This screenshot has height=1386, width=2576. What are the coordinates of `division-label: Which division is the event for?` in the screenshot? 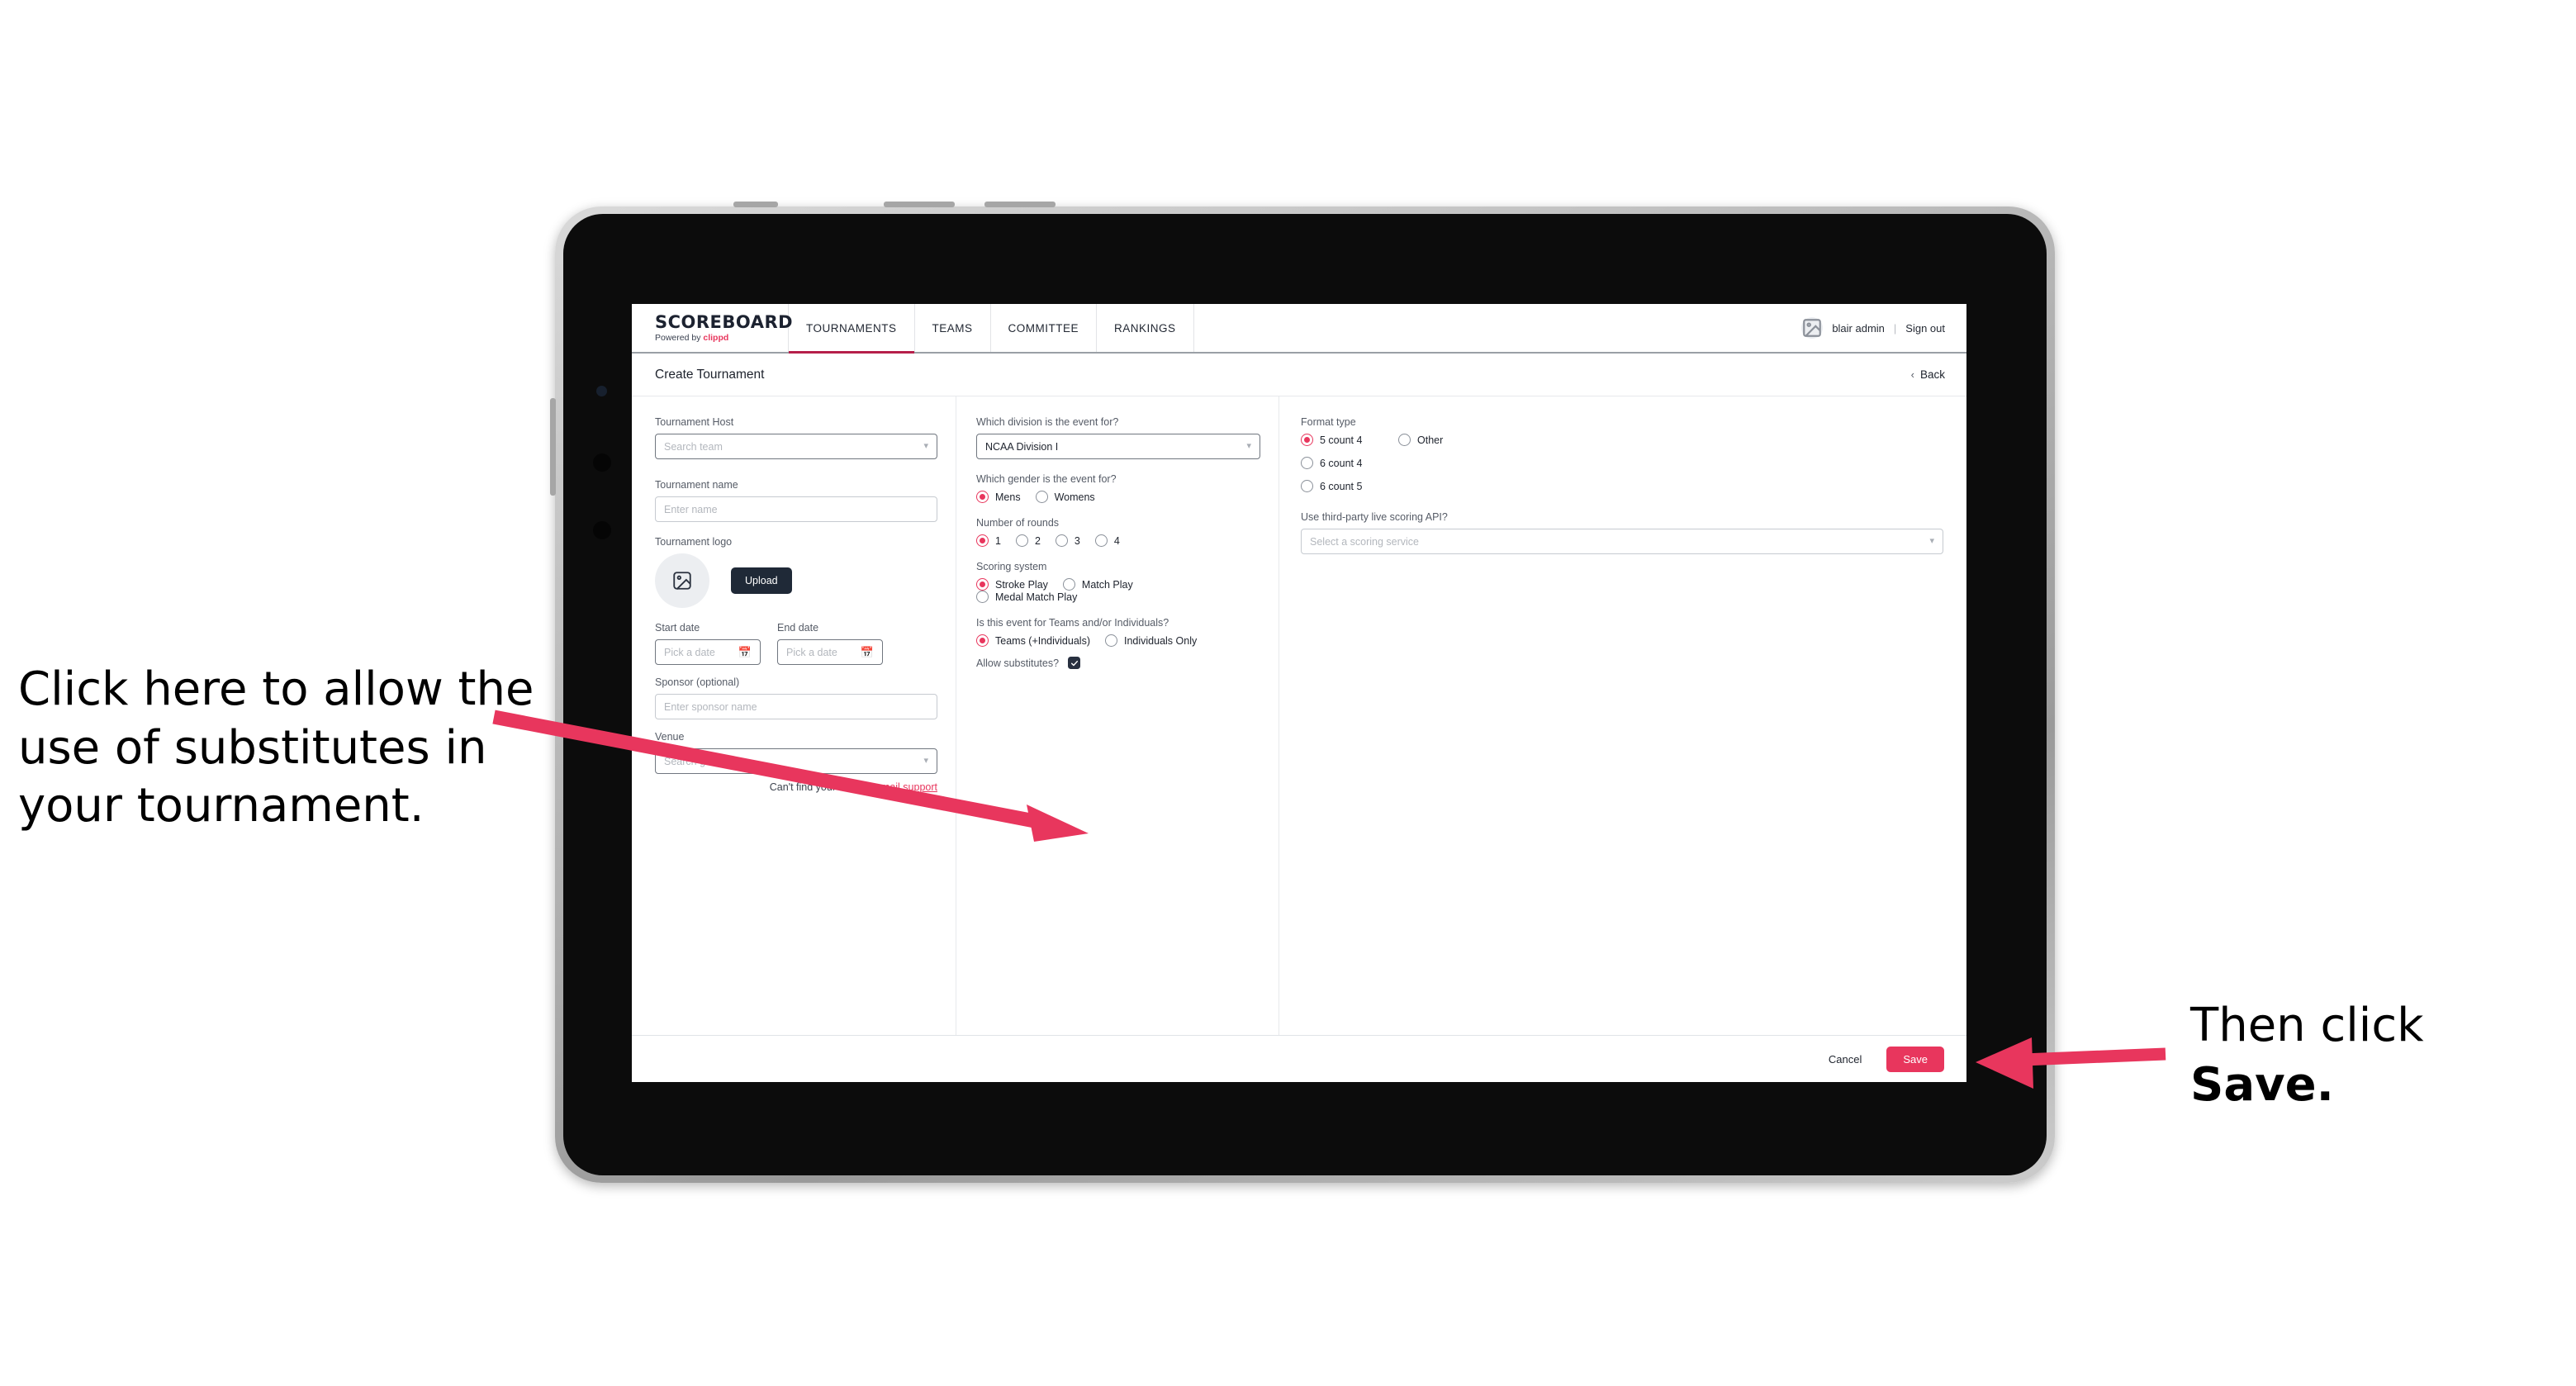 It's located at (1047, 422).